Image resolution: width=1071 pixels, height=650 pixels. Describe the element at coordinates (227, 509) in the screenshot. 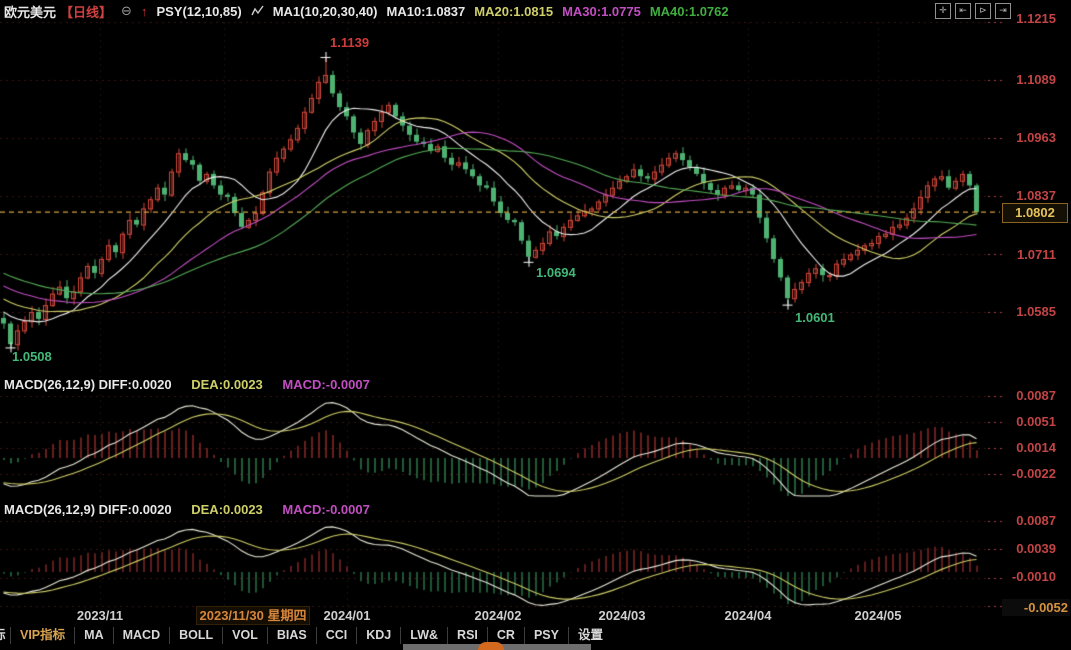

I see `macd2-dea-value: DEA:0.0023` at that location.